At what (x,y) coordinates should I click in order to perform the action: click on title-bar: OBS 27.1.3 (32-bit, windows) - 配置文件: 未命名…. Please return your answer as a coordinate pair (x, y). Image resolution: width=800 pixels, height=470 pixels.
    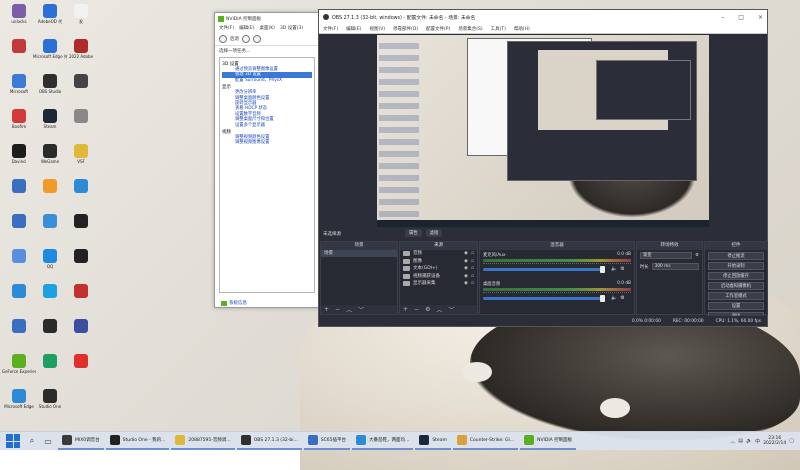
    Looking at the image, I should click on (543, 17).